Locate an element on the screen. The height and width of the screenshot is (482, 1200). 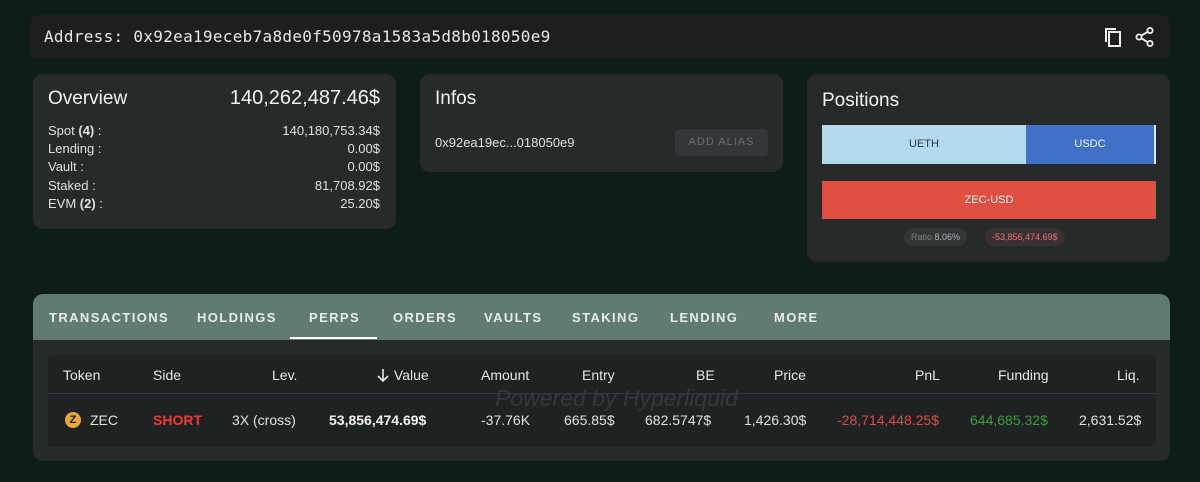
copy-icon is located at coordinates (1113, 37).